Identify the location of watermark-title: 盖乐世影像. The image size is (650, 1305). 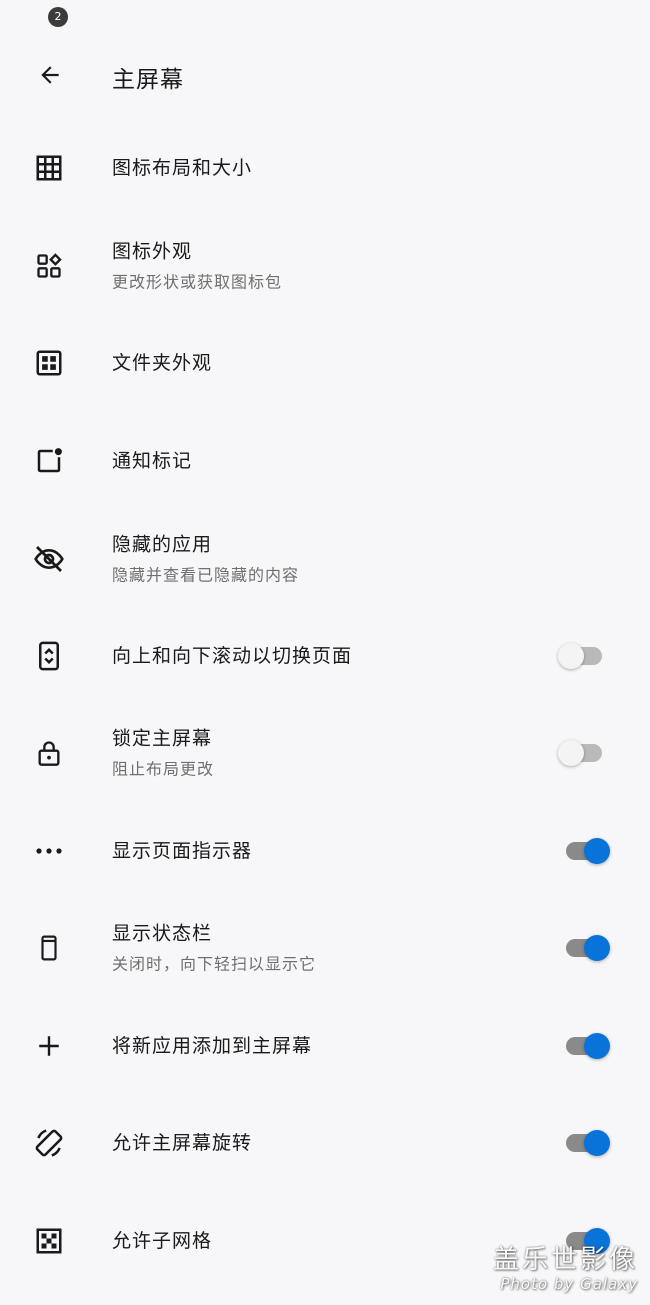
(565, 1260).